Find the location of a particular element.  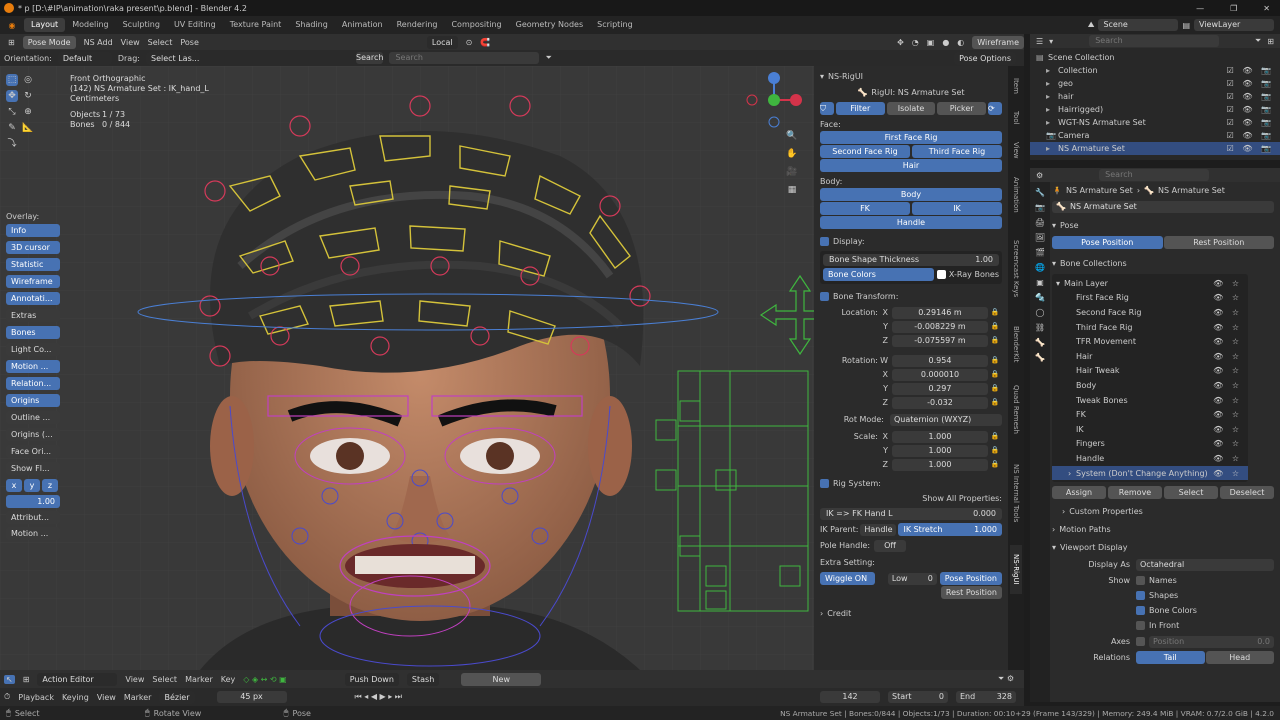

pole-handle-toggle: Off is located at coordinates (890, 545).